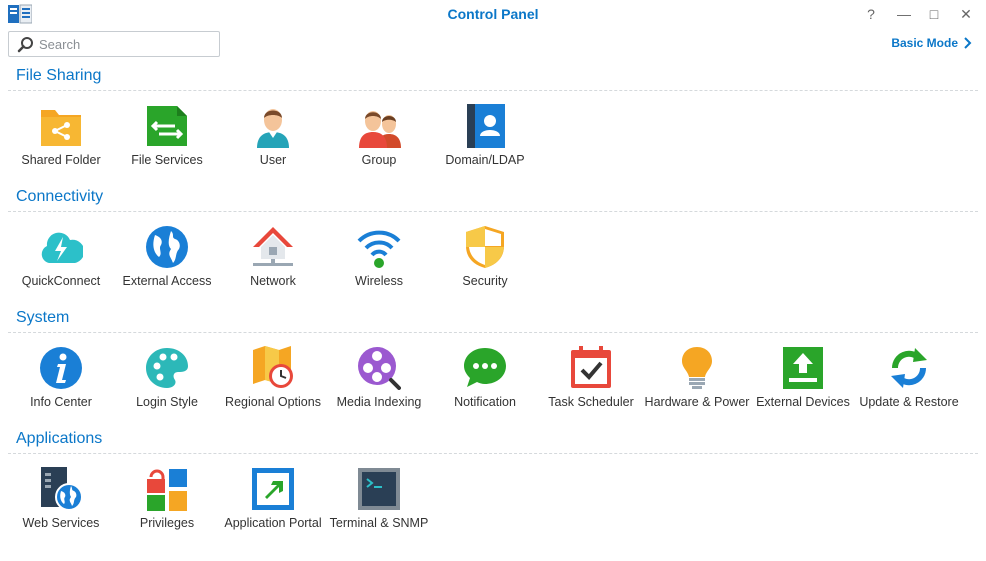  What do you see at coordinates (909, 402) in the screenshot?
I see `tile-label: Update & Restore` at bounding box center [909, 402].